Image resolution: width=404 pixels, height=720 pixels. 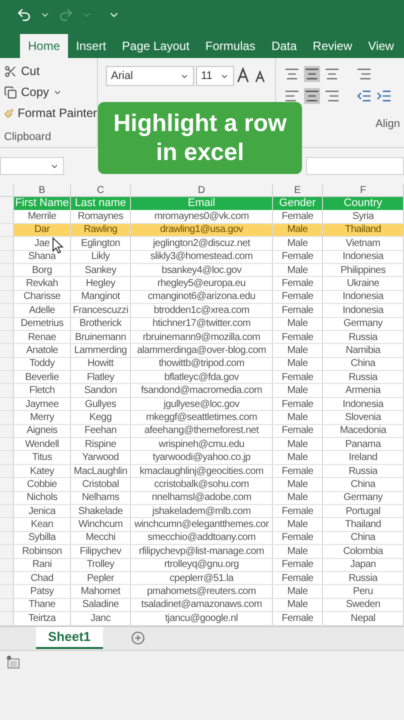 I want to click on table-row: Revkah Hegley rhegley5@europa.eu Female Ukraine, so click(x=202, y=284).